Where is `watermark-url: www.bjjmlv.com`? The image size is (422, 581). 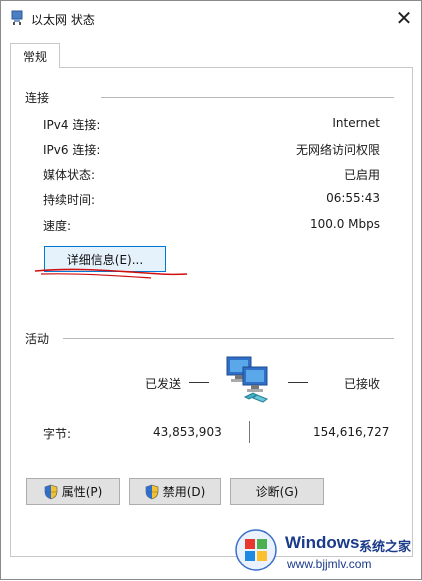 watermark-url: www.bjjmlv.com is located at coordinates (329, 564).